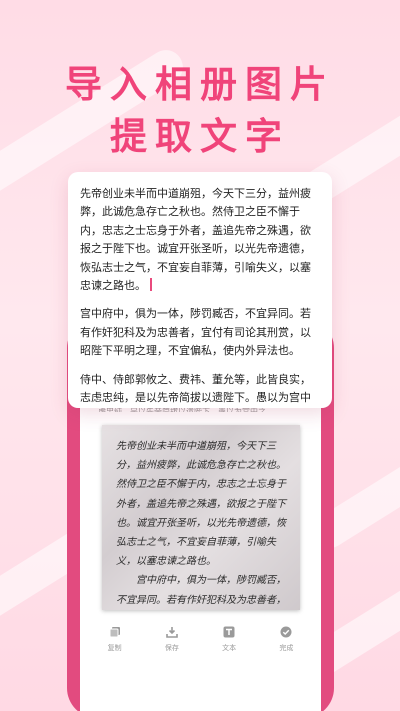 The image size is (400, 711). What do you see at coordinates (286, 648) in the screenshot?
I see `done-label: 完成` at bounding box center [286, 648].